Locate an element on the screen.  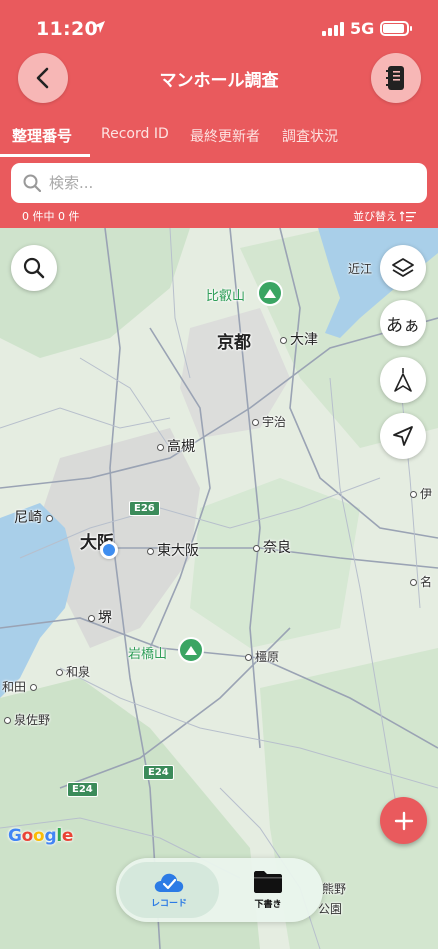
map-label-koen: 公園 is located at coordinates (330, 909).